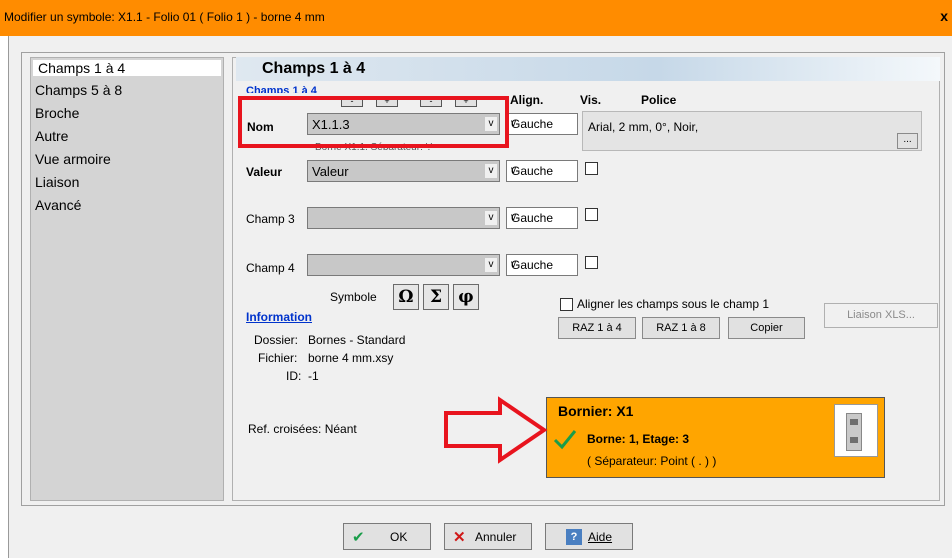 This screenshot has width=952, height=558. I want to click on help-icon: ?, so click(574, 537).